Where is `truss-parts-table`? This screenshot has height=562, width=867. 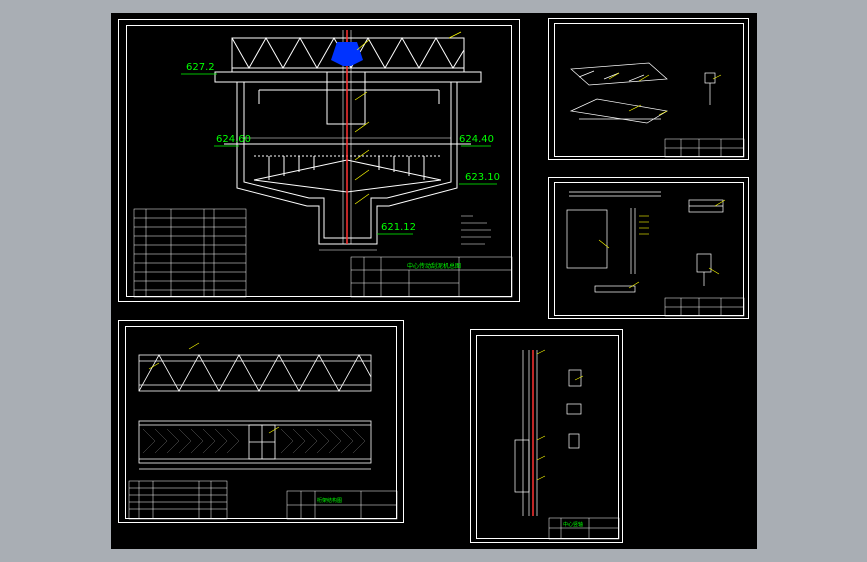
truss-parts-table is located at coordinates (178, 500).